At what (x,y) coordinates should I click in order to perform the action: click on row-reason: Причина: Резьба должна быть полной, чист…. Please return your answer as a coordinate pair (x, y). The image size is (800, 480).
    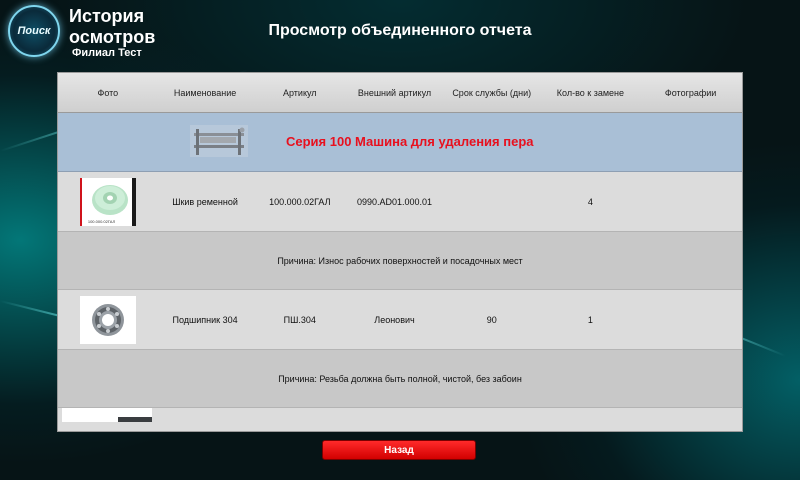
    Looking at the image, I should click on (400, 379).